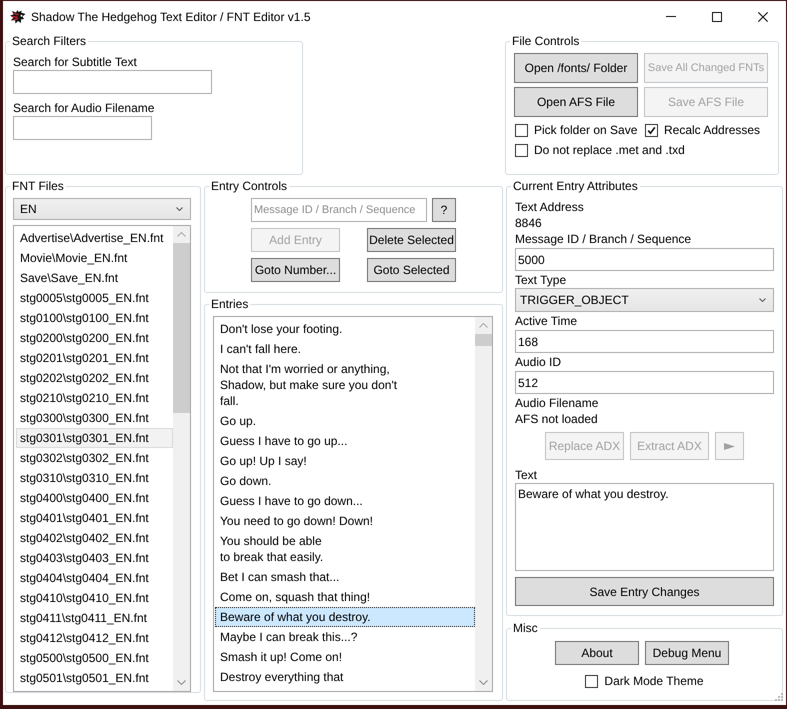 This screenshot has height=709, width=787. Describe the element at coordinates (541, 280) in the screenshot. I see `field-label: Text Type` at that location.